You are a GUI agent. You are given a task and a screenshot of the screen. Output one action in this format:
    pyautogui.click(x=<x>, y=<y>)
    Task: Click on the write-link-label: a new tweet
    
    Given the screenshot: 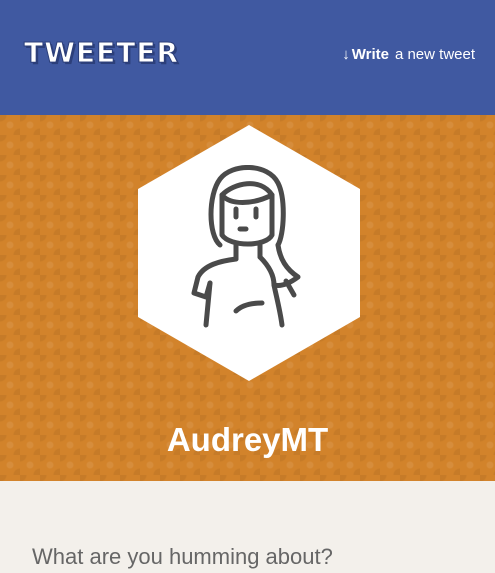 What is the action you would take?
    pyautogui.click(x=434, y=54)
    